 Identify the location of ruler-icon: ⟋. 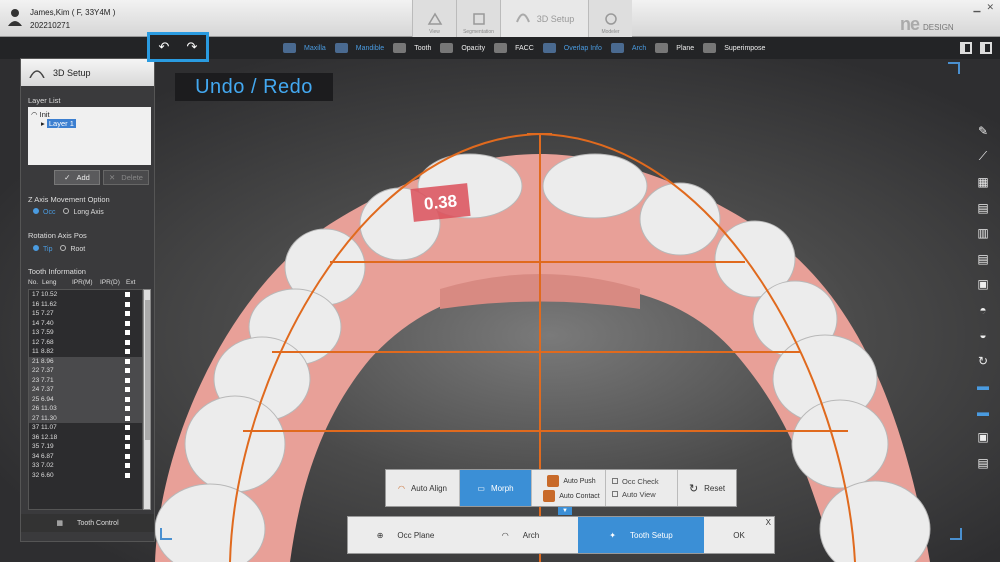
(983, 156).